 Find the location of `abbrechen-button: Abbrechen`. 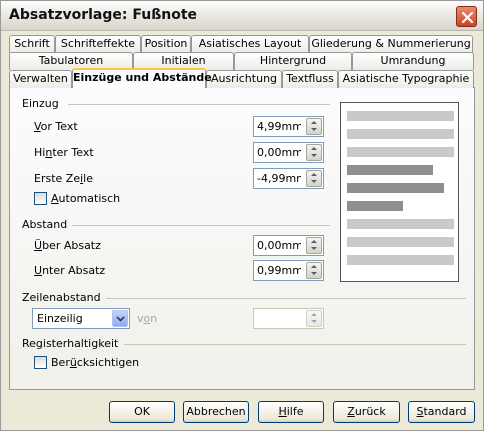

abbrechen-button: Abbrechen is located at coordinates (216, 412).